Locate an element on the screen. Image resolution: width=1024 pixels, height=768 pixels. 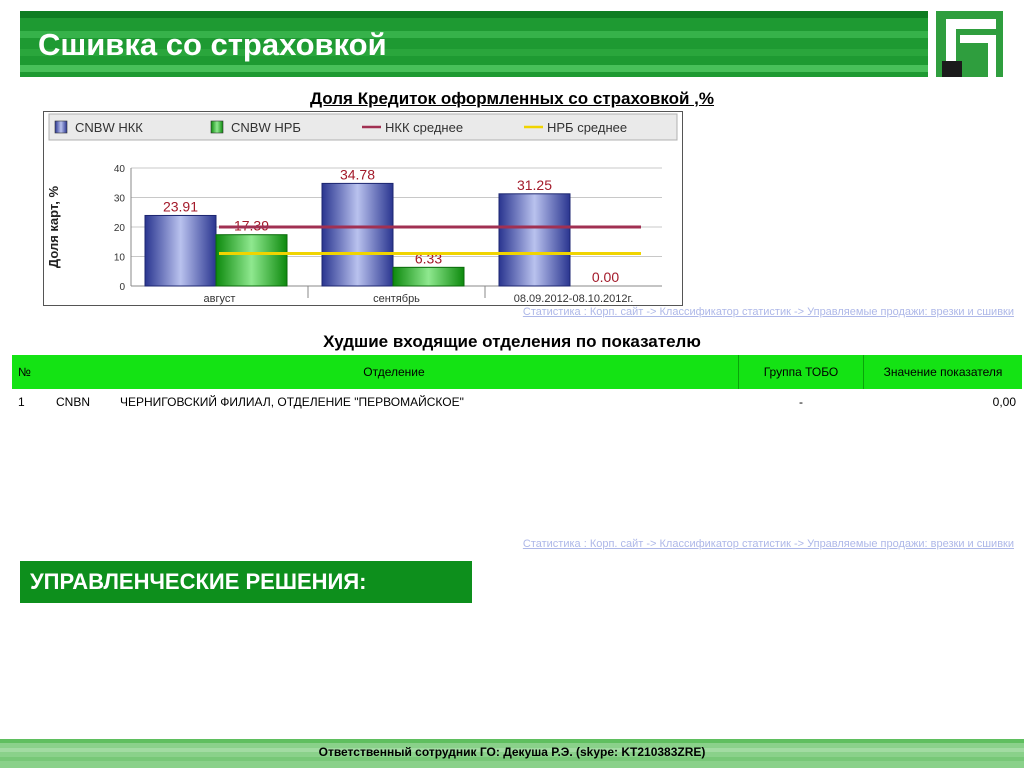
data-label: 34.78 is located at coordinates (357, 174).